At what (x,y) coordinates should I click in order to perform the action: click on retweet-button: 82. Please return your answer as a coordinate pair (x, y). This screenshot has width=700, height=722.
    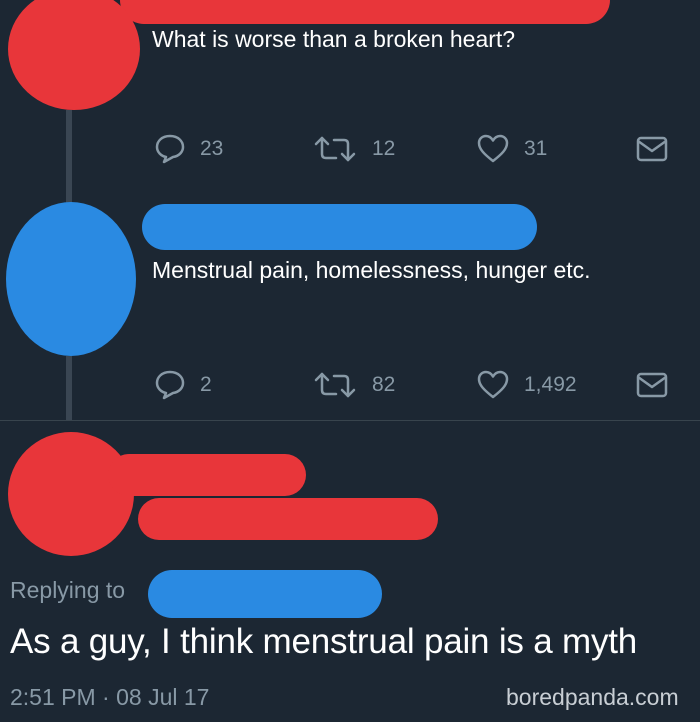
    Looking at the image, I should click on (353, 385).